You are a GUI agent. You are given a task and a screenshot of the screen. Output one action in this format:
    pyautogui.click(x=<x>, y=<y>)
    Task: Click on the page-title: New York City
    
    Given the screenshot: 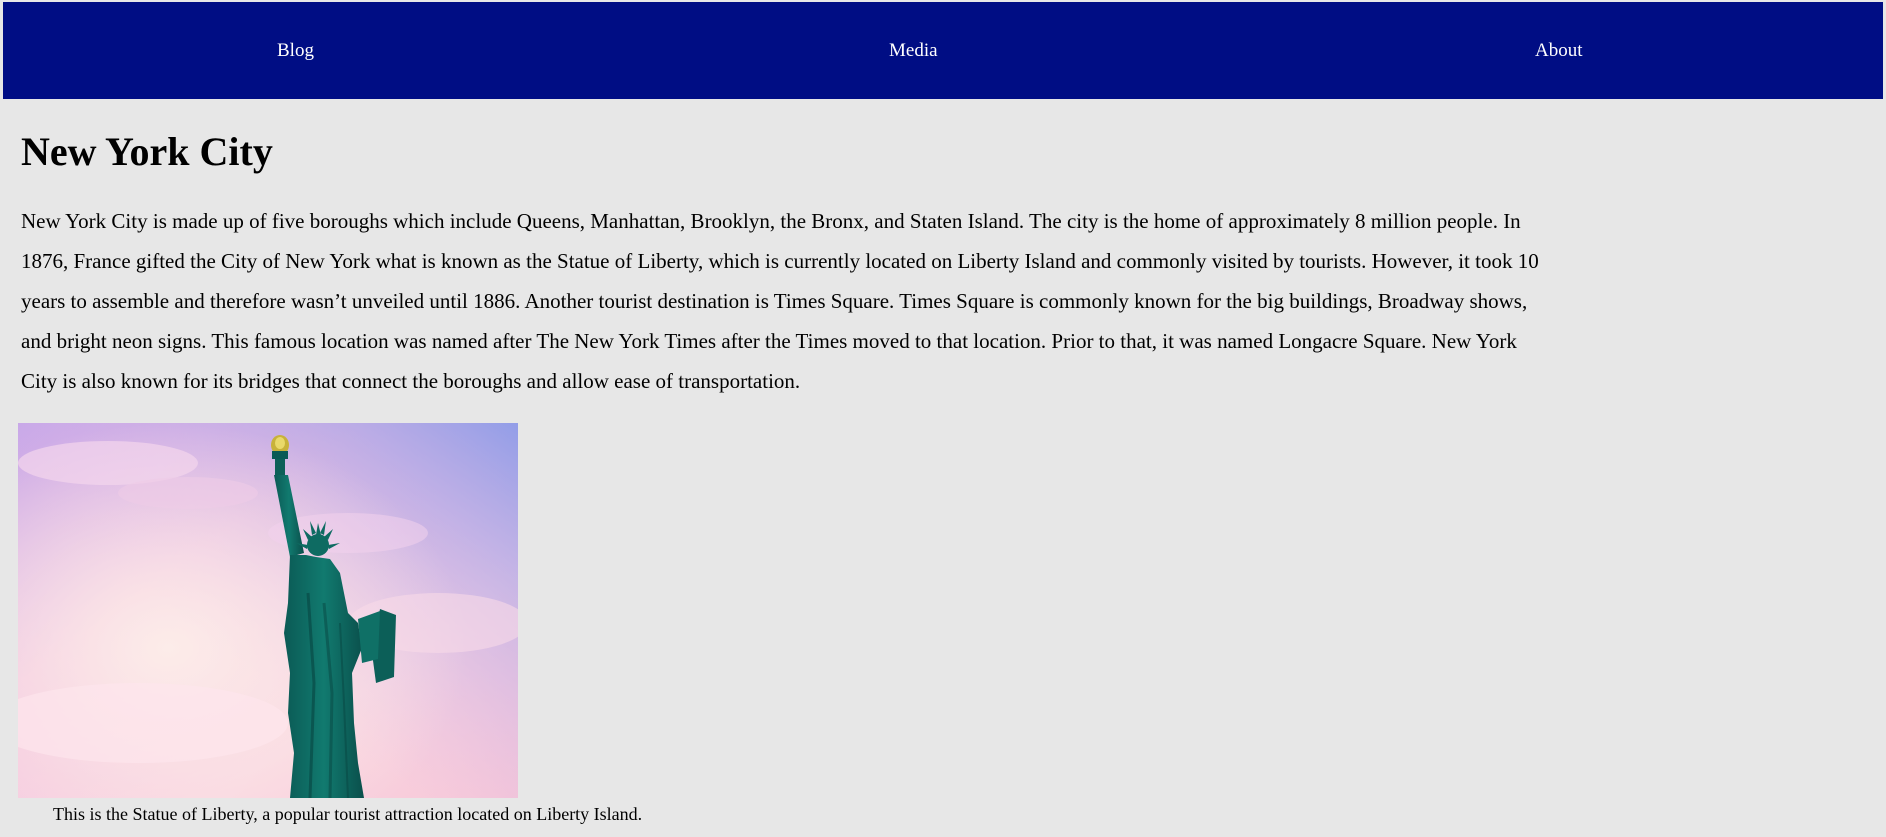 What is the action you would take?
    pyautogui.click(x=147, y=151)
    